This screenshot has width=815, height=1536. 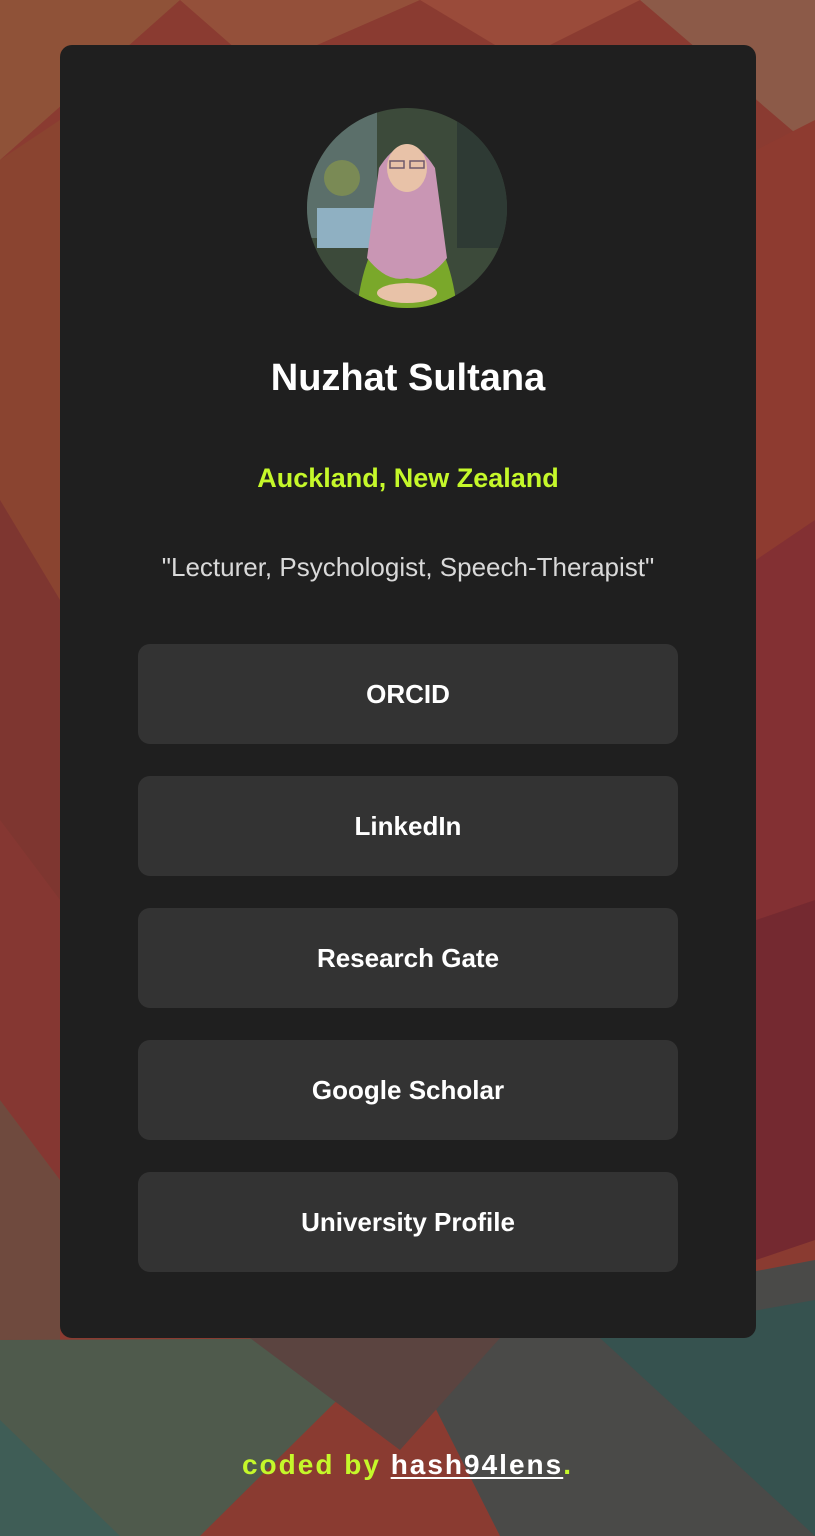 I want to click on footer-attribution: coded by hash94lens., so click(x=407, y=1465).